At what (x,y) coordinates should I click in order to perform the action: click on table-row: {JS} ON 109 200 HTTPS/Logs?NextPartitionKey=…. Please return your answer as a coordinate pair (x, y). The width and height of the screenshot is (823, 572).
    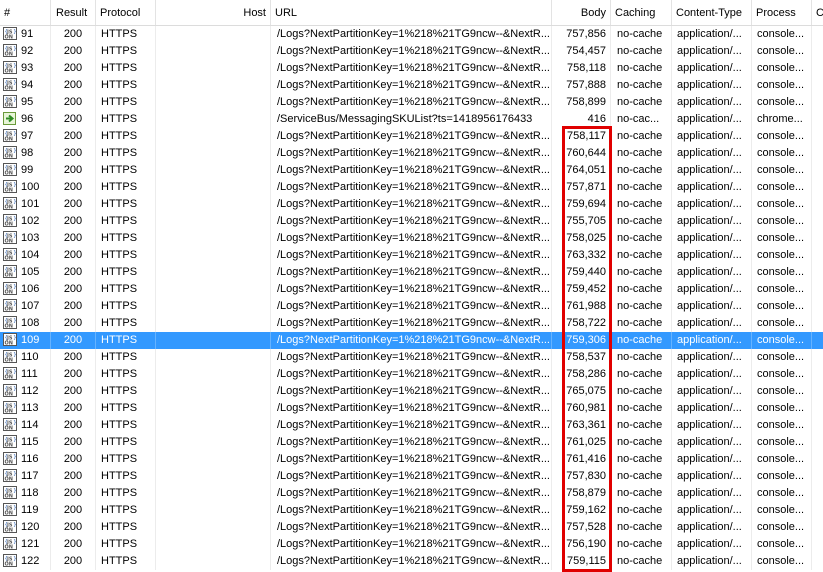
    Looking at the image, I should click on (411, 340).